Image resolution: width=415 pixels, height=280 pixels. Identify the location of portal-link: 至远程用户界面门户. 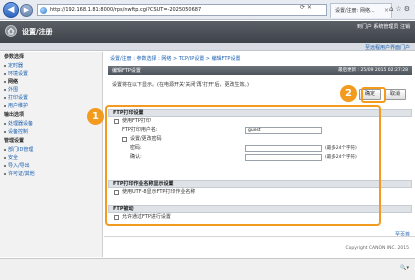
(387, 47).